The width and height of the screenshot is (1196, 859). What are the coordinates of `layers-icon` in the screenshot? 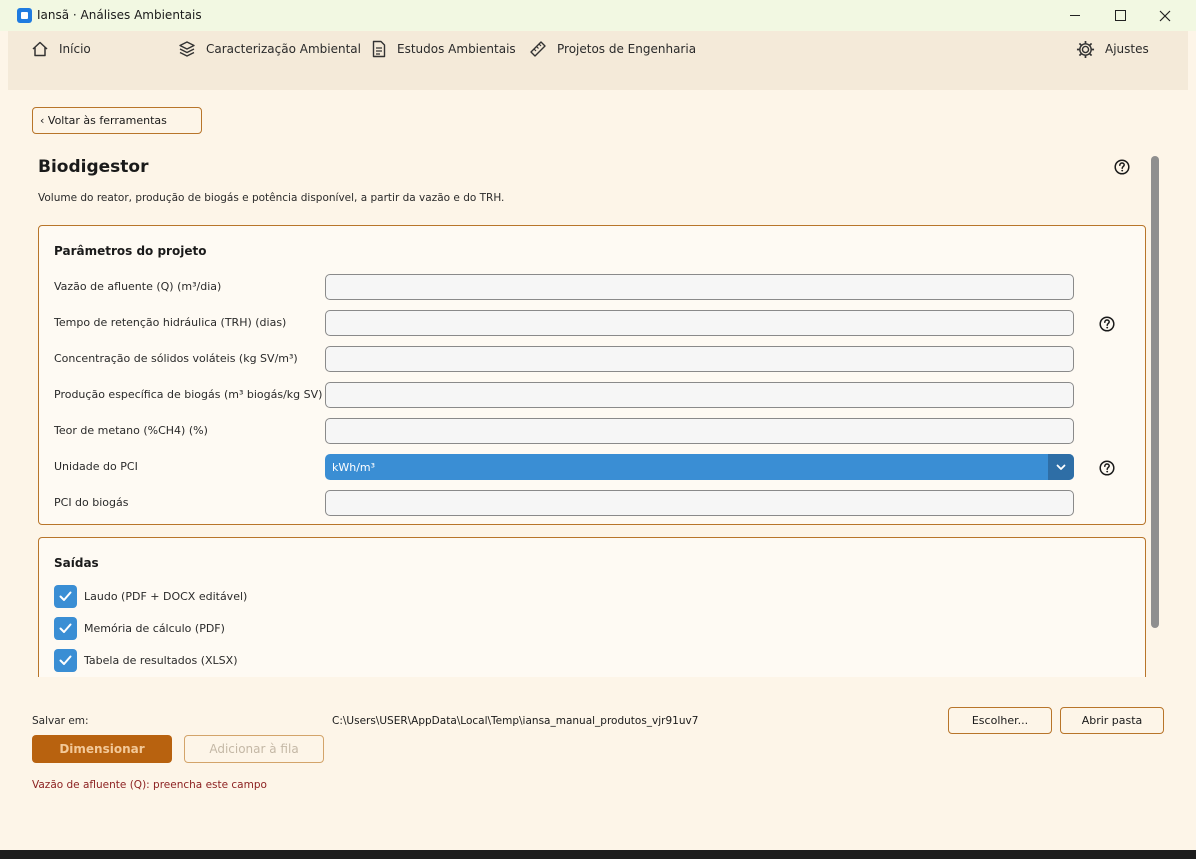 It's located at (187, 49).